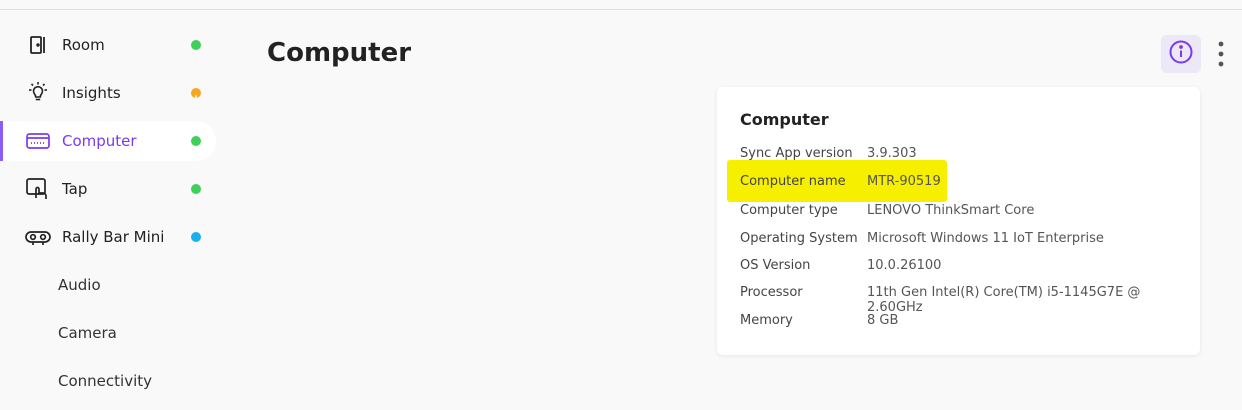 Image resolution: width=1242 pixels, height=410 pixels. What do you see at coordinates (196, 95) in the screenshot?
I see `warning-status-icon` at bounding box center [196, 95].